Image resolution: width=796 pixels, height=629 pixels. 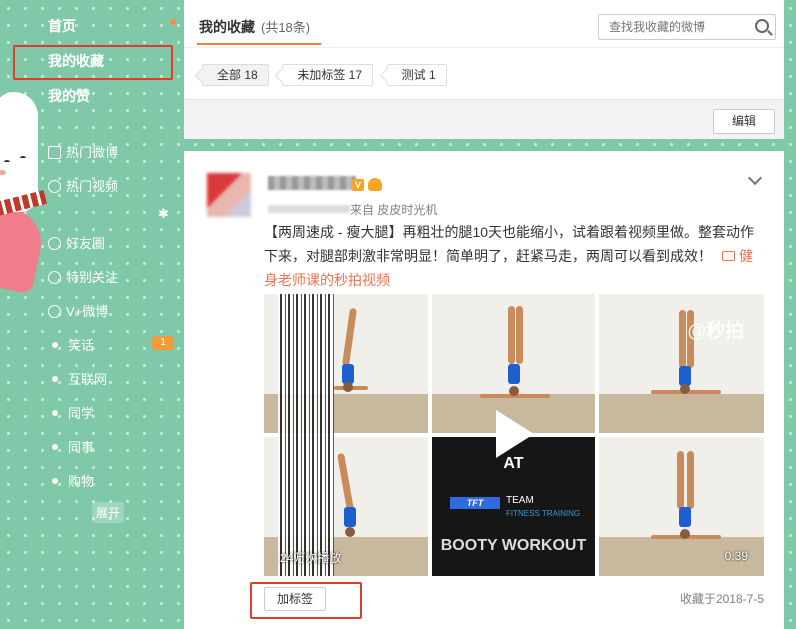 I want to click on favorites-count: (共18条), so click(x=286, y=27).